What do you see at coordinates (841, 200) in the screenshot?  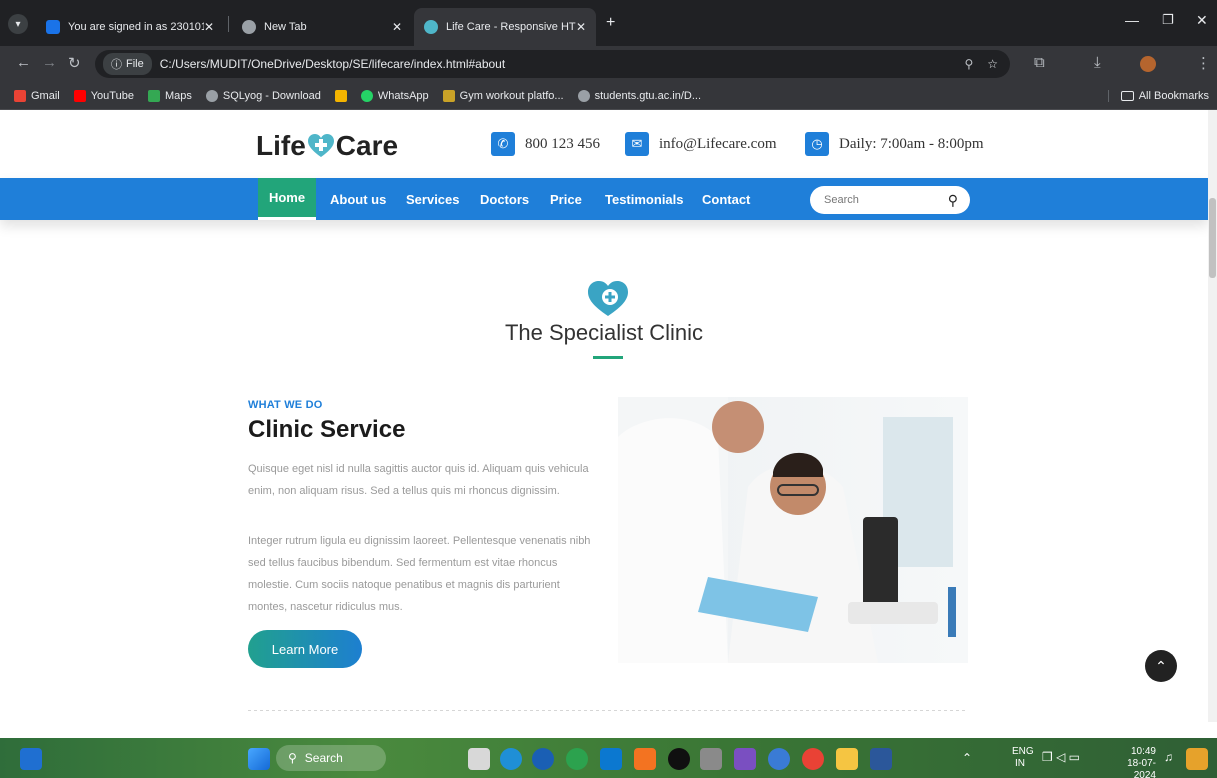 I see `search-placeholder: Search` at bounding box center [841, 200].